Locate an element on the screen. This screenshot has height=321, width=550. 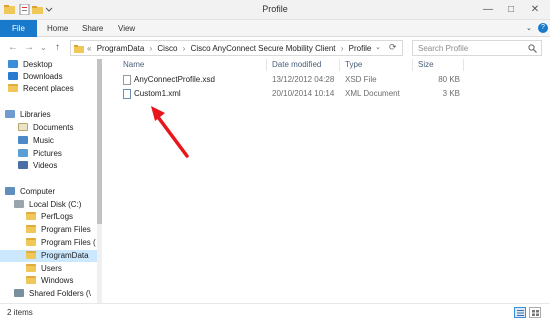
sidebar-item-desktop: Desktop is located at coordinates (30, 65).